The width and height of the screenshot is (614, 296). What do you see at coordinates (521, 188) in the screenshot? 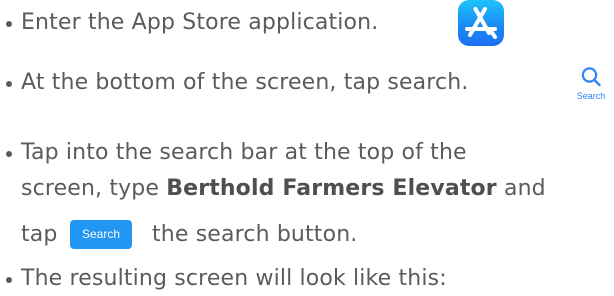
I see `step-3-text-2-suffix: and` at bounding box center [521, 188].